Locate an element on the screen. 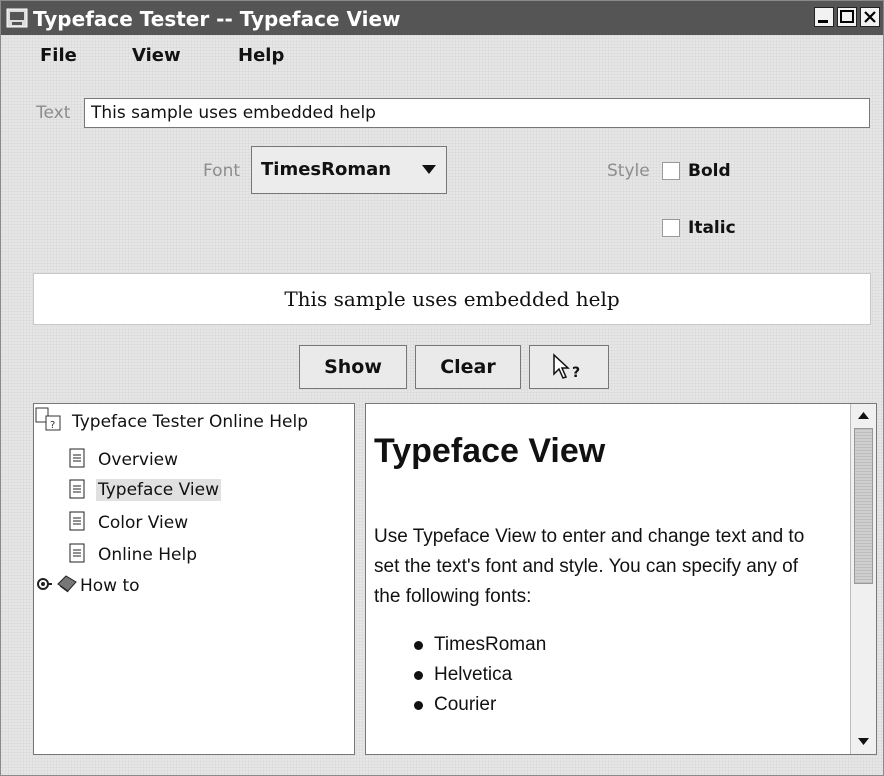 This screenshot has height=776, width=884. chevron-down-icon is located at coordinates (429, 169).